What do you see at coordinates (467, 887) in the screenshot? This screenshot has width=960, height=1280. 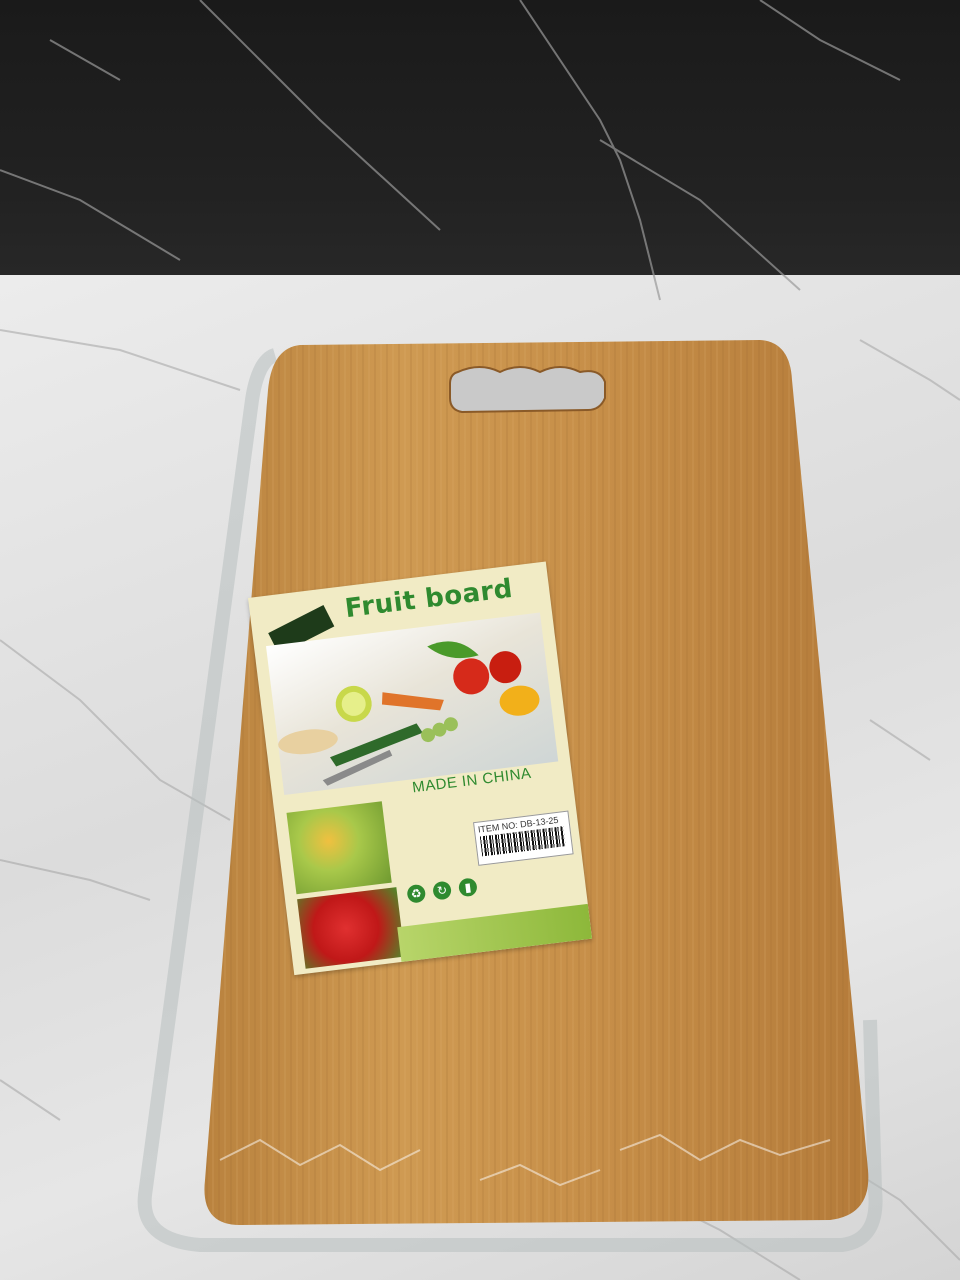 I see `trash-bin-icon: ▮` at bounding box center [467, 887].